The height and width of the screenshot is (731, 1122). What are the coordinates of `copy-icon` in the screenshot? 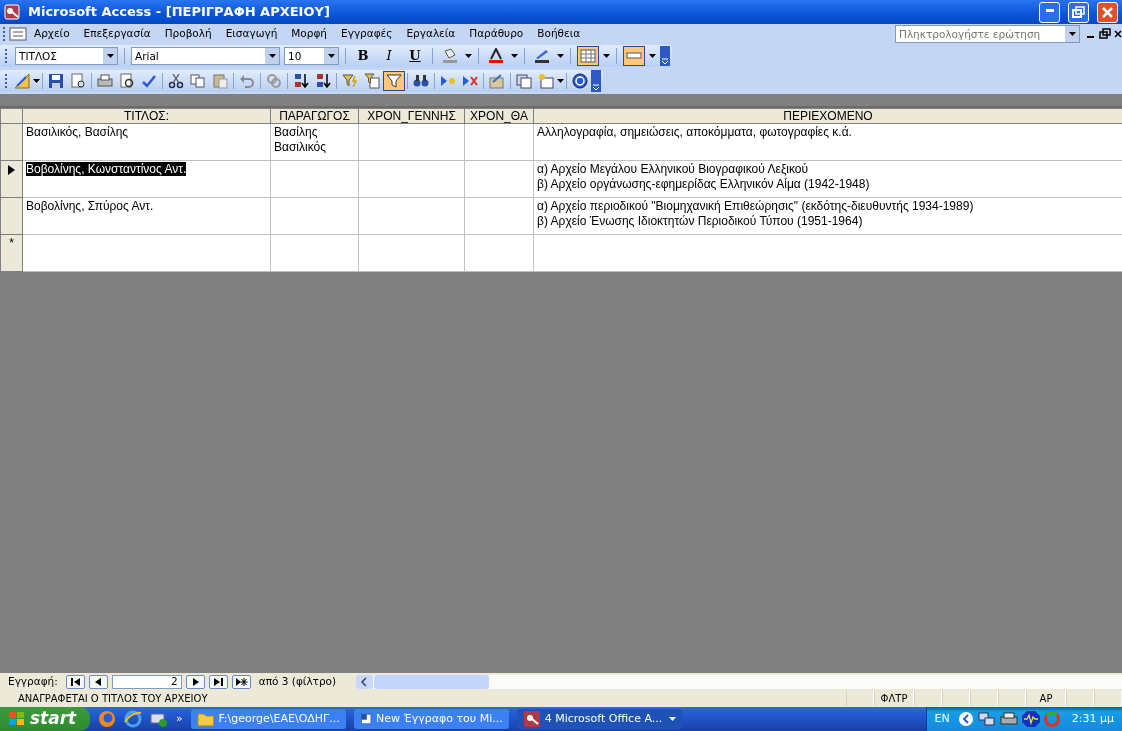 It's located at (198, 81).